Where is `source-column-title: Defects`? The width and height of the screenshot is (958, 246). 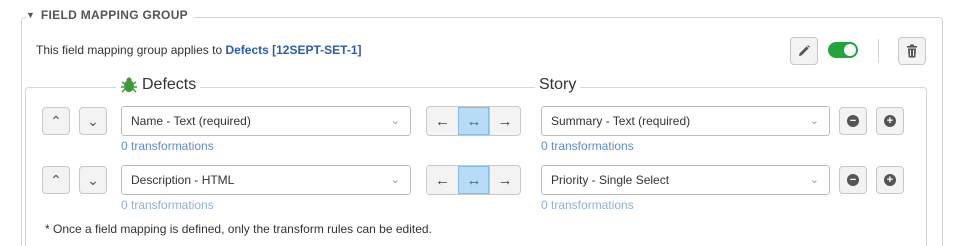
source-column-title: Defects is located at coordinates (158, 85).